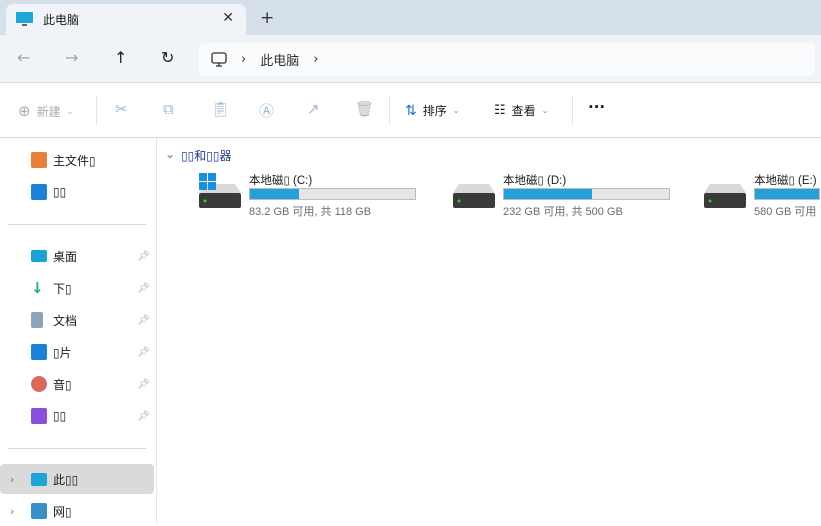  Describe the element at coordinates (39, 256) in the screenshot. I see `desktop-icon` at that location.